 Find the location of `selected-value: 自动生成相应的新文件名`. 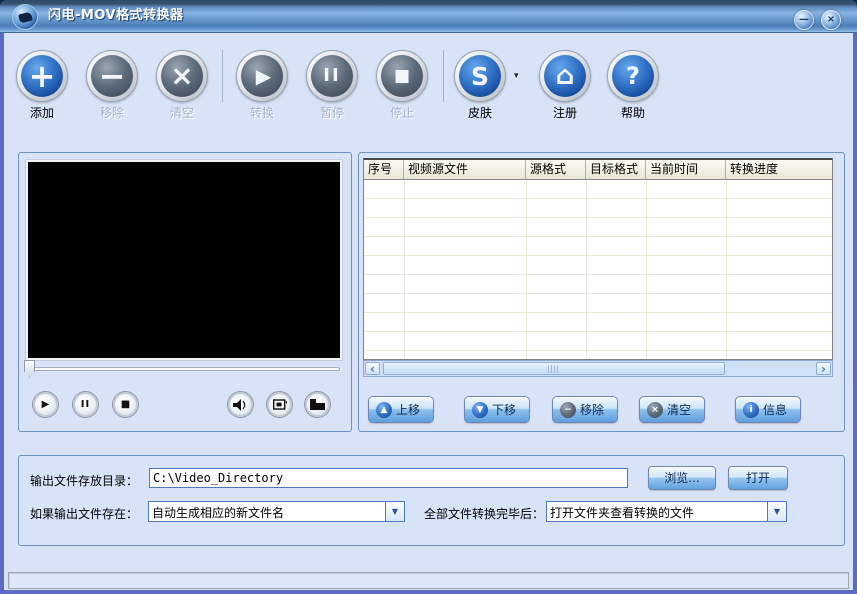

selected-value: 自动生成相应的新文件名 is located at coordinates (218, 513).